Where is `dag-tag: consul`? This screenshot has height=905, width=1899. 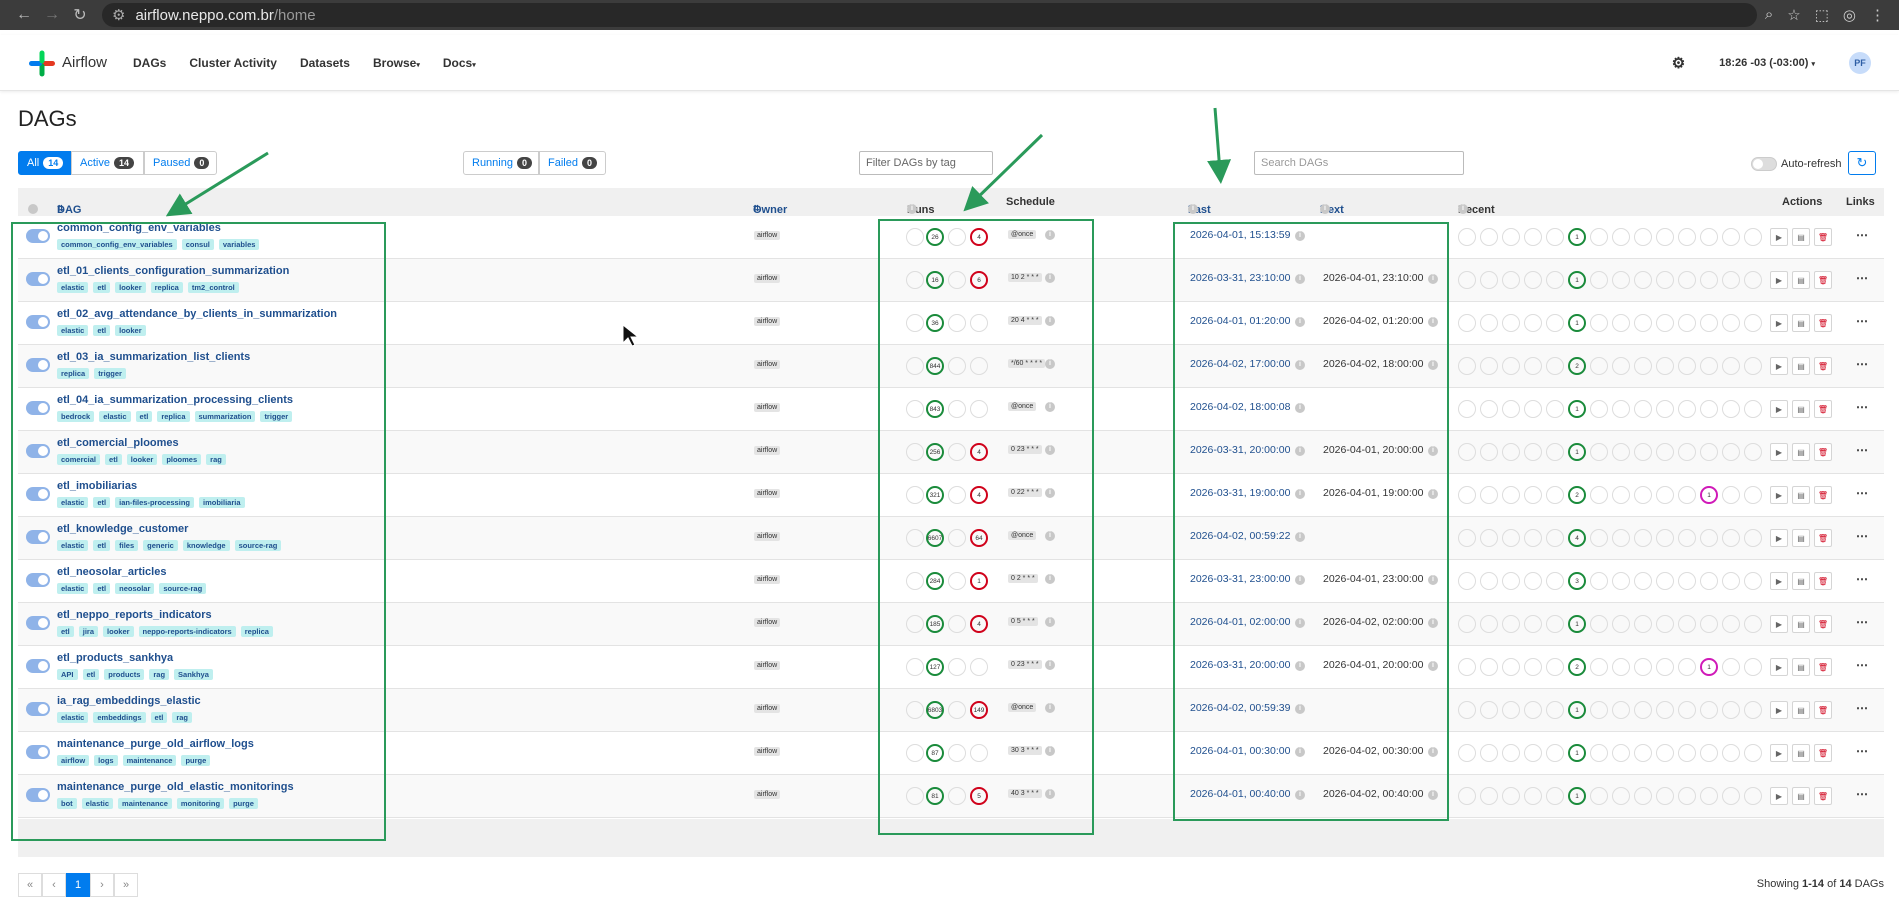 dag-tag: consul is located at coordinates (197, 244).